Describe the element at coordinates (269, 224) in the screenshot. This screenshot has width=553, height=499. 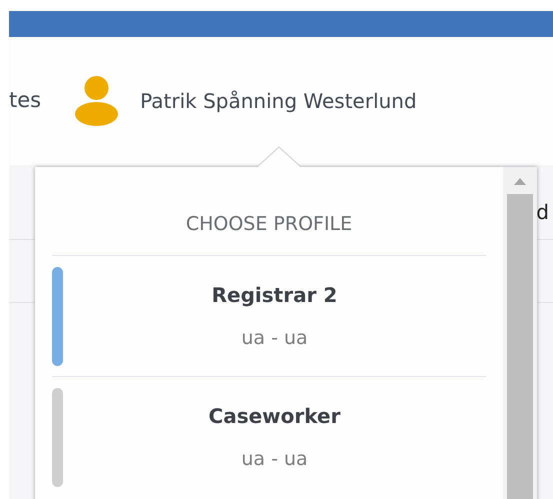
I see `menu-title: CHOOSE PROFILE` at that location.